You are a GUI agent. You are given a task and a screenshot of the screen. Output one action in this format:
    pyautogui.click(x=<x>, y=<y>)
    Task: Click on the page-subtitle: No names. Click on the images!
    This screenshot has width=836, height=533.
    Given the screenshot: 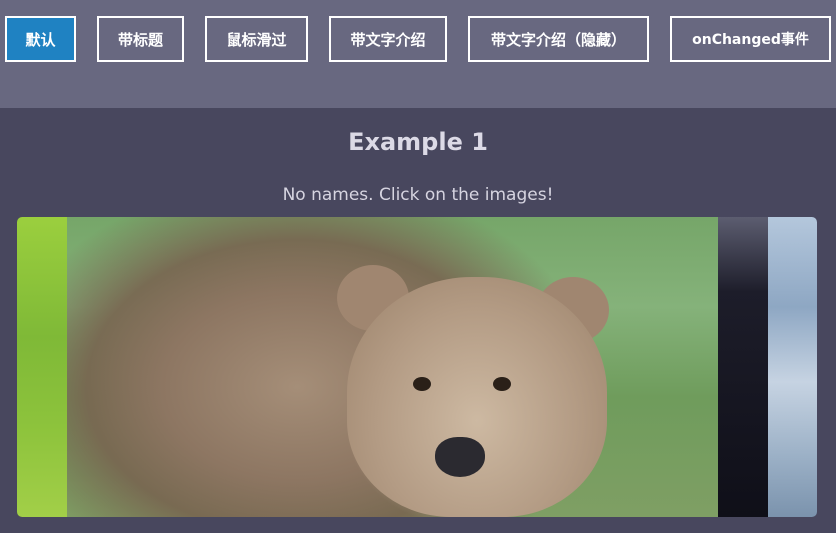 What is the action you would take?
    pyautogui.click(x=418, y=195)
    